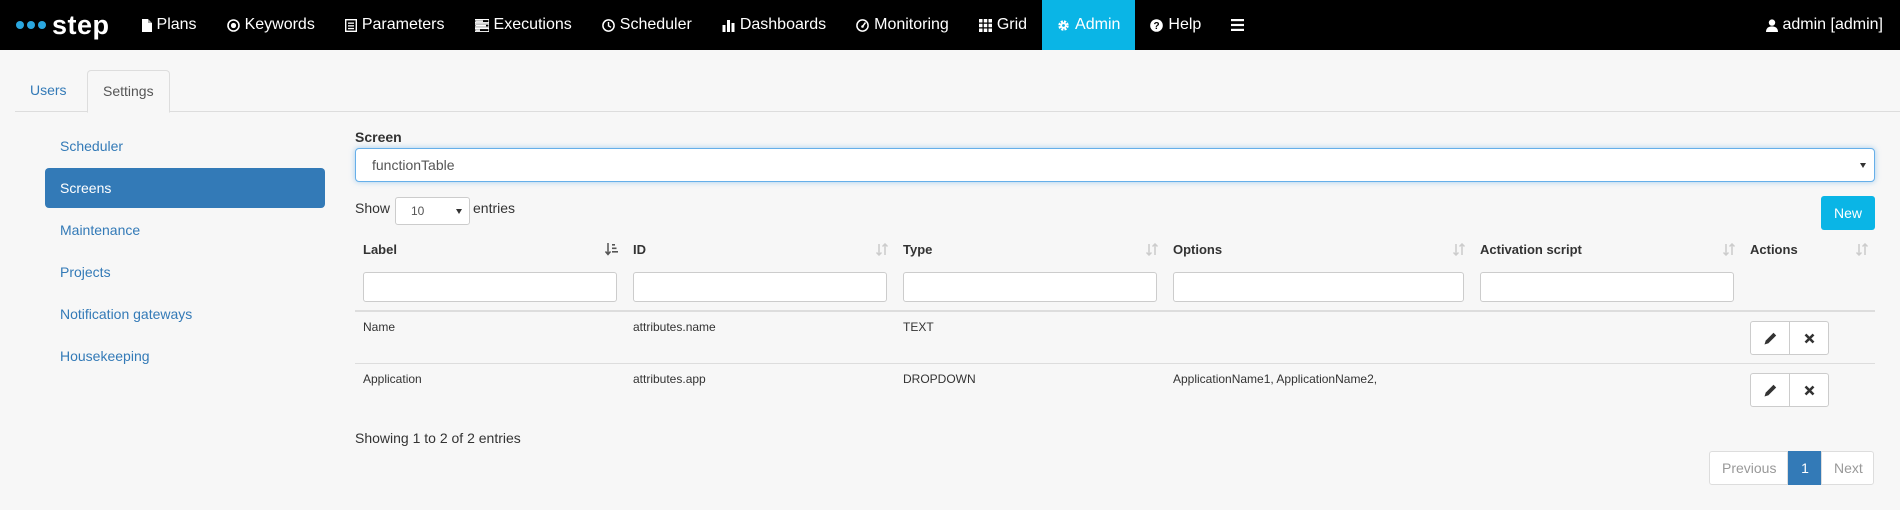  I want to click on nav-admin-label: Admin, so click(1098, 24).